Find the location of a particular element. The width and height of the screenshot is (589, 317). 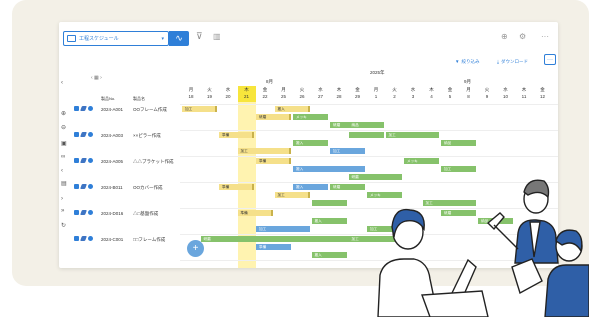

date-label: 28 is located at coordinates (339, 96).